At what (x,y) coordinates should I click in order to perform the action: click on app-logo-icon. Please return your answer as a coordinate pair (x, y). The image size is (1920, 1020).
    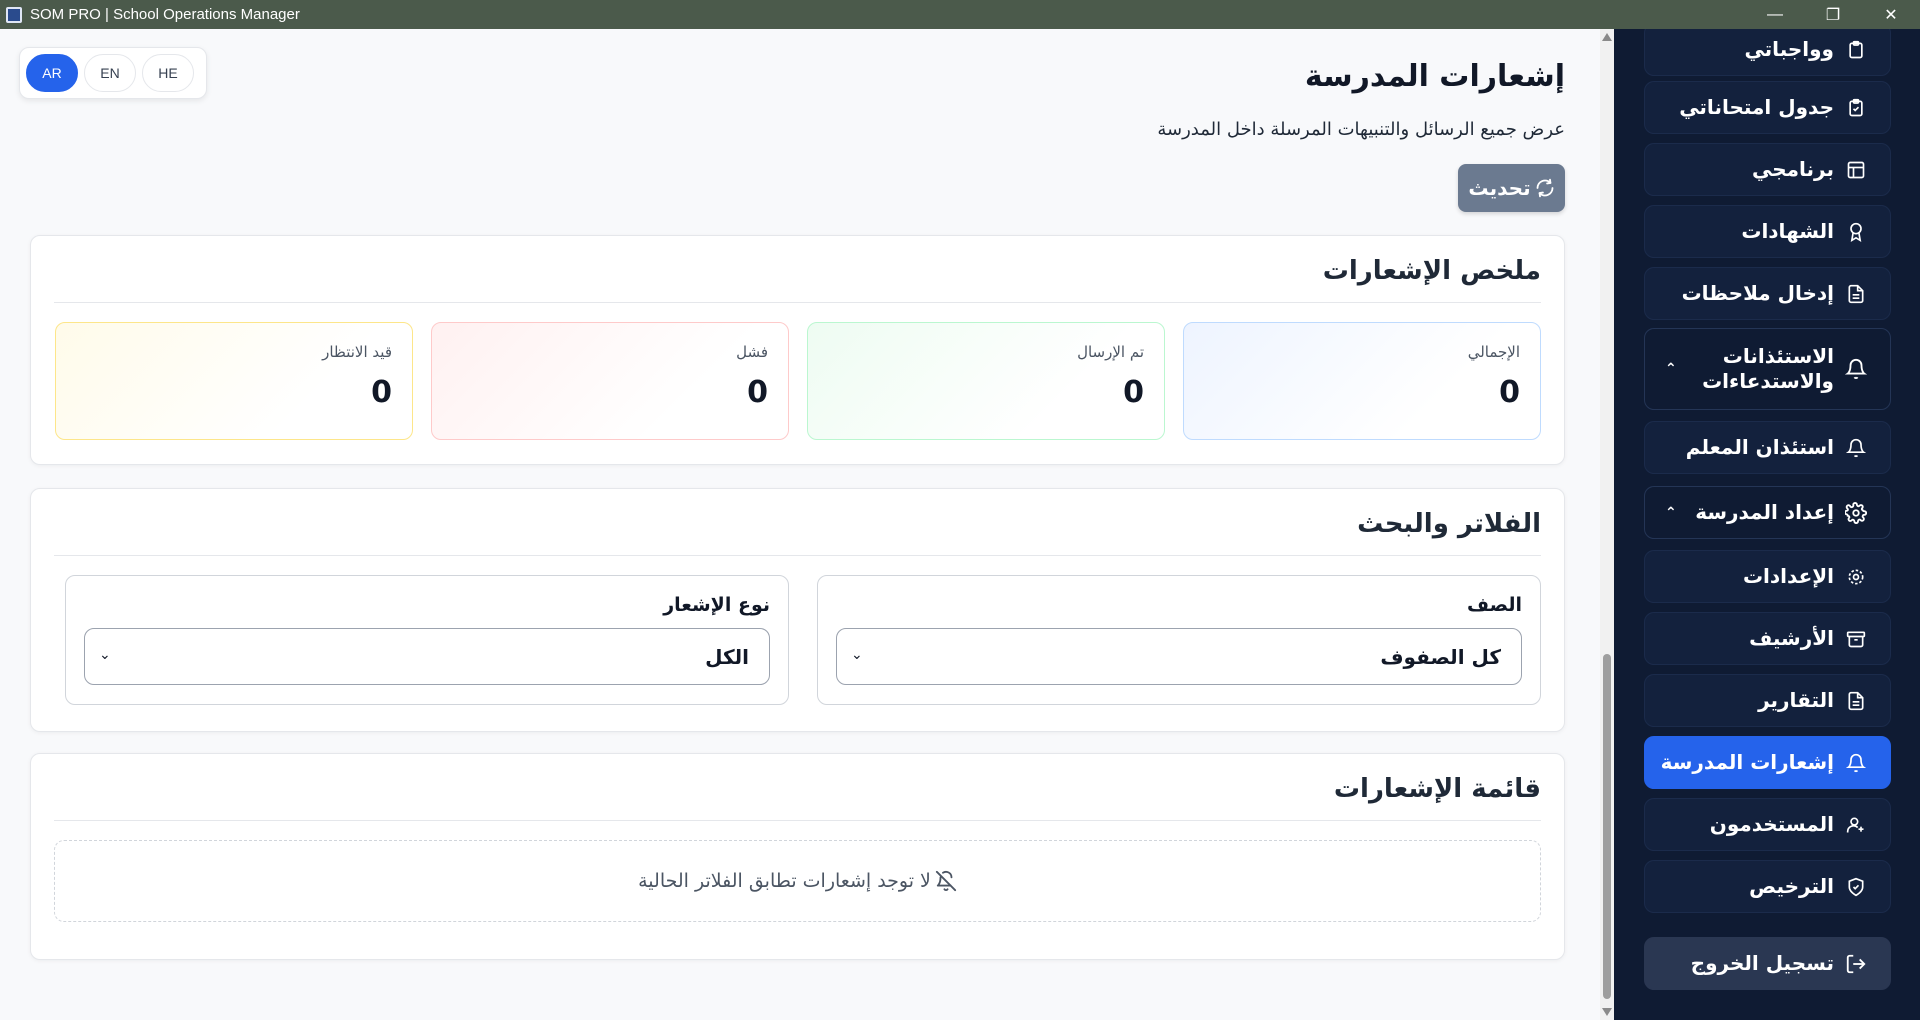
    Looking at the image, I should click on (14, 14).